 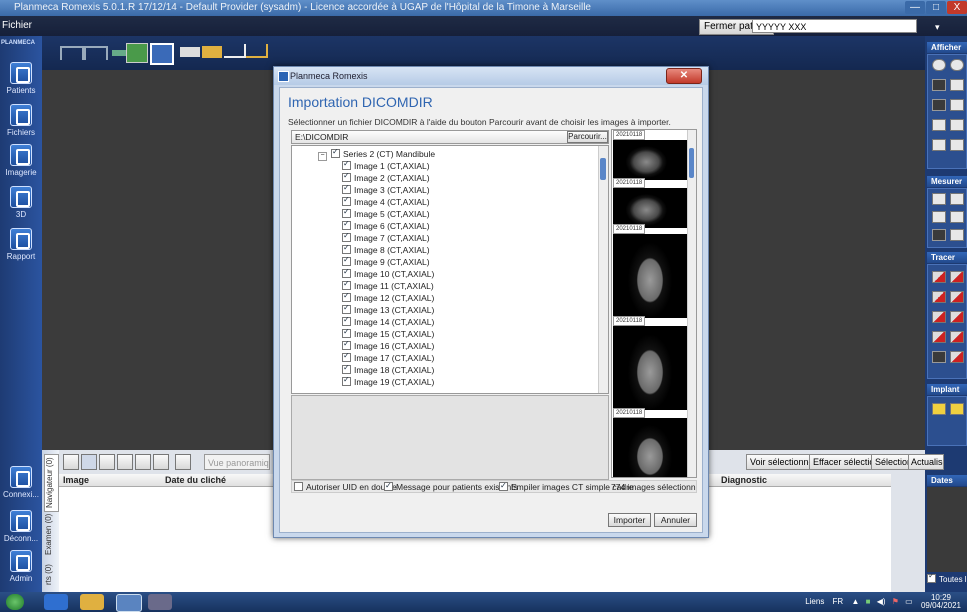 What do you see at coordinates (603, 269) in the screenshot?
I see `tree-scrollbar` at bounding box center [603, 269].